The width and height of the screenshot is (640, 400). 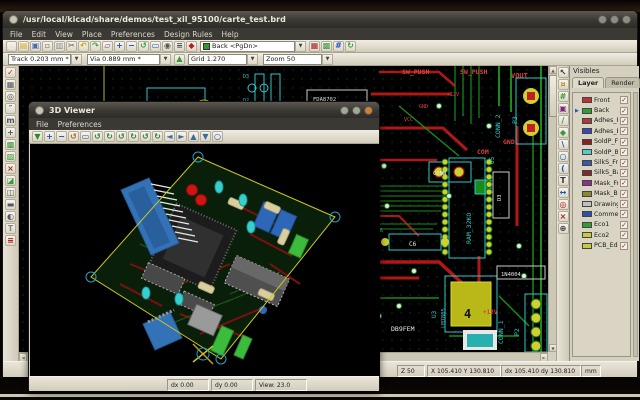 I want to click on add-target-icon: ◎, so click(x=563, y=204).